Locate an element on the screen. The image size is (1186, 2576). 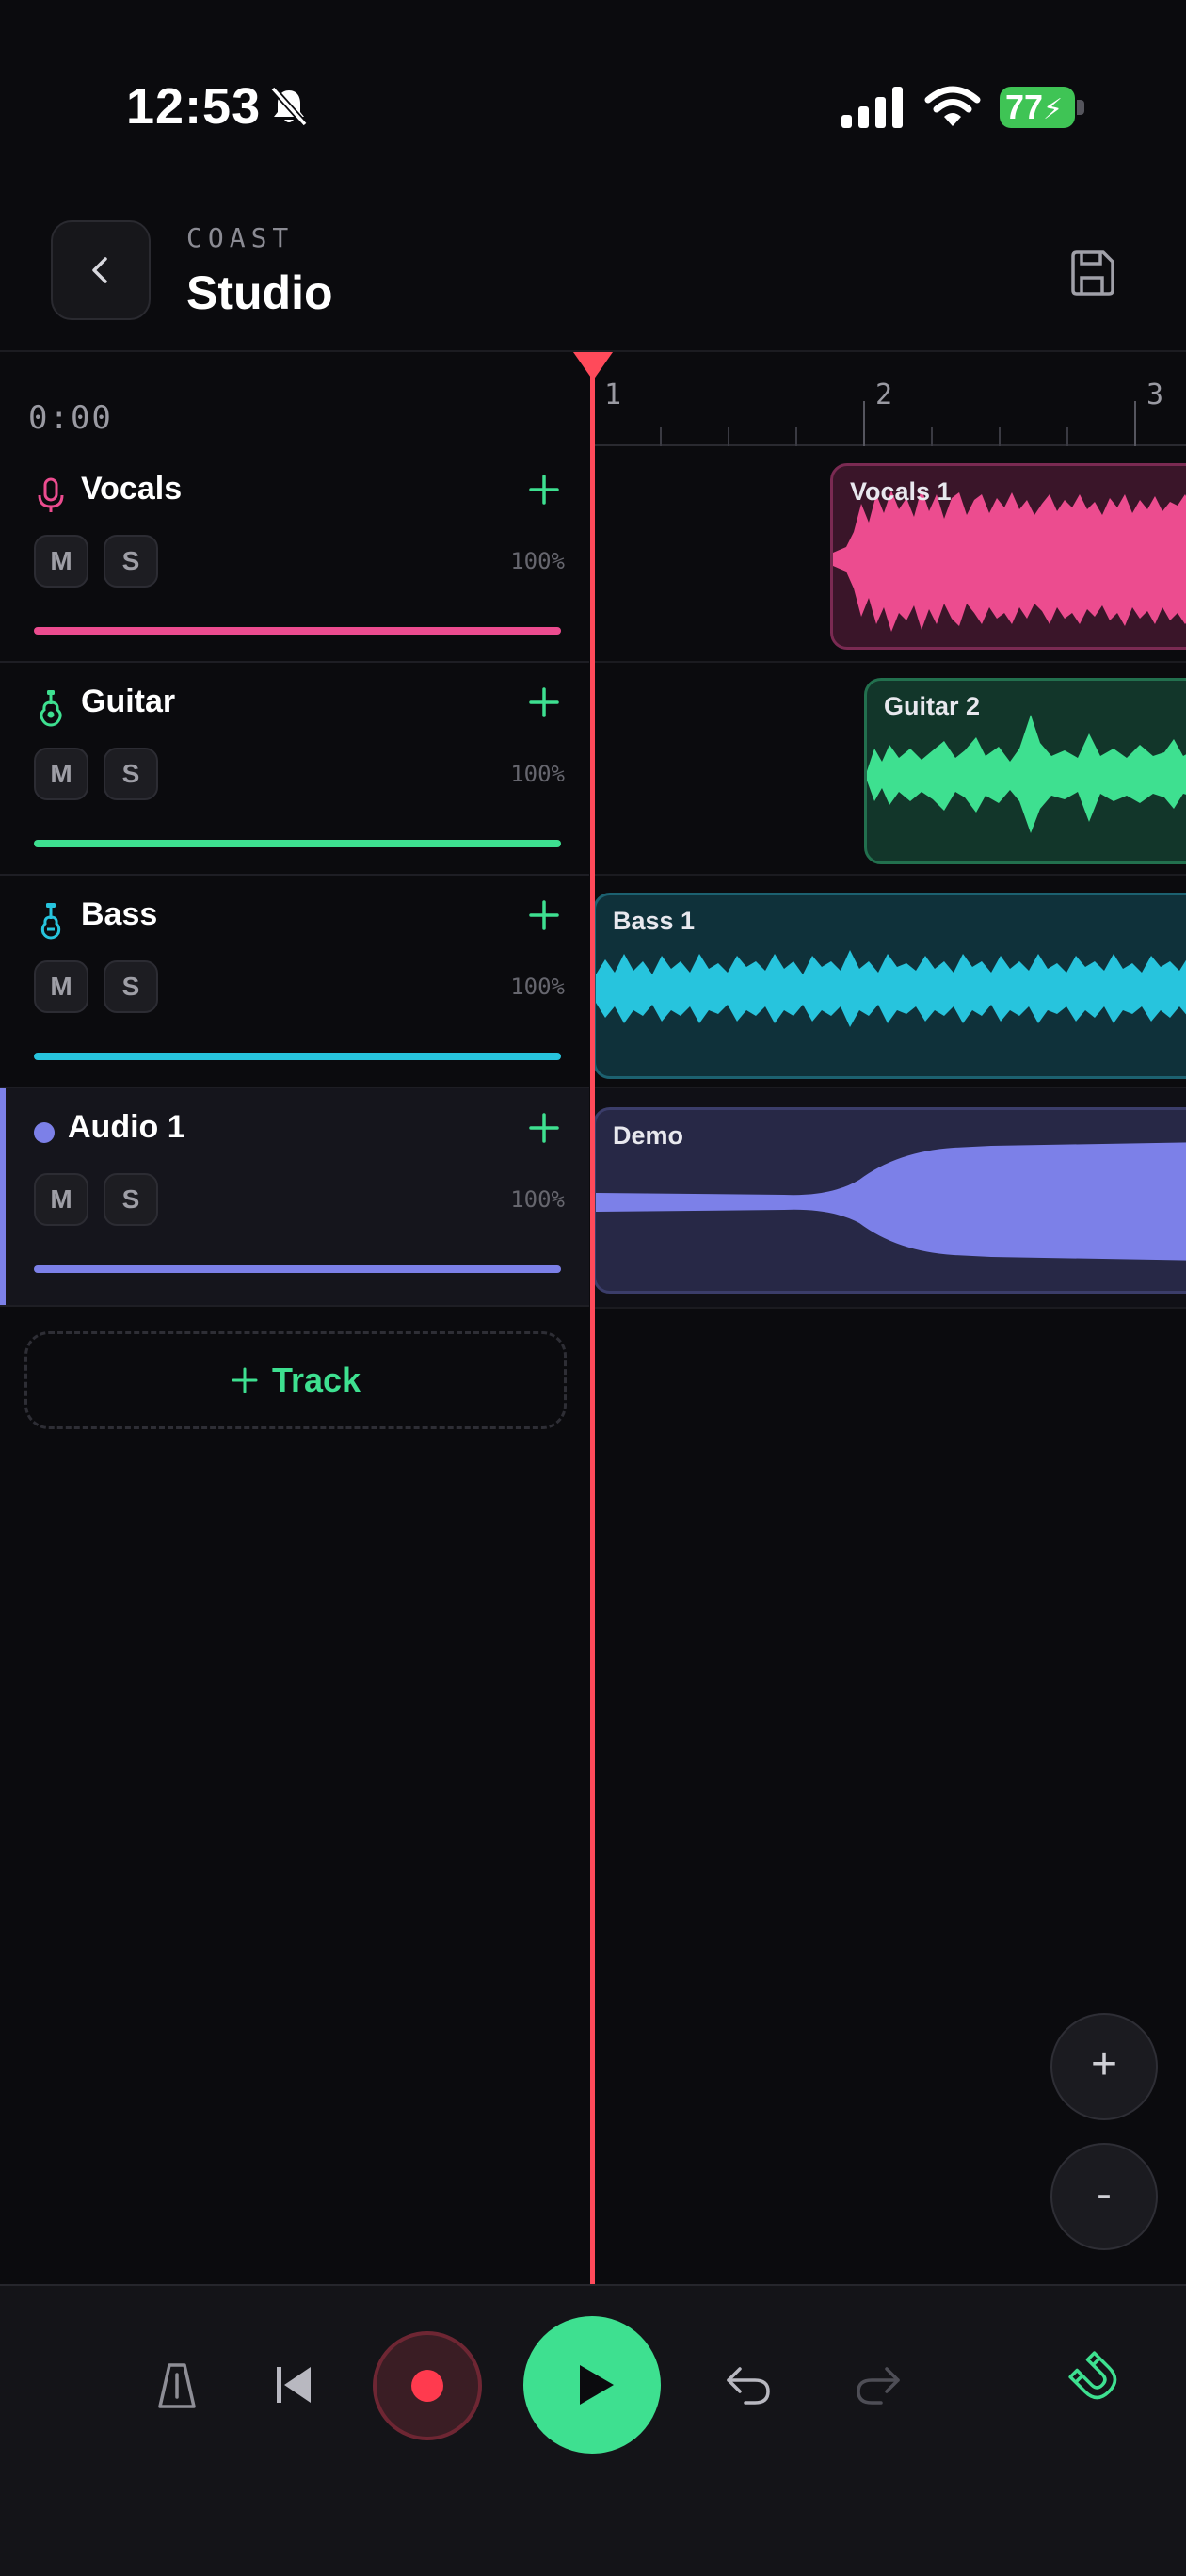
clip-label: Vocals 1 is located at coordinates (901, 491).